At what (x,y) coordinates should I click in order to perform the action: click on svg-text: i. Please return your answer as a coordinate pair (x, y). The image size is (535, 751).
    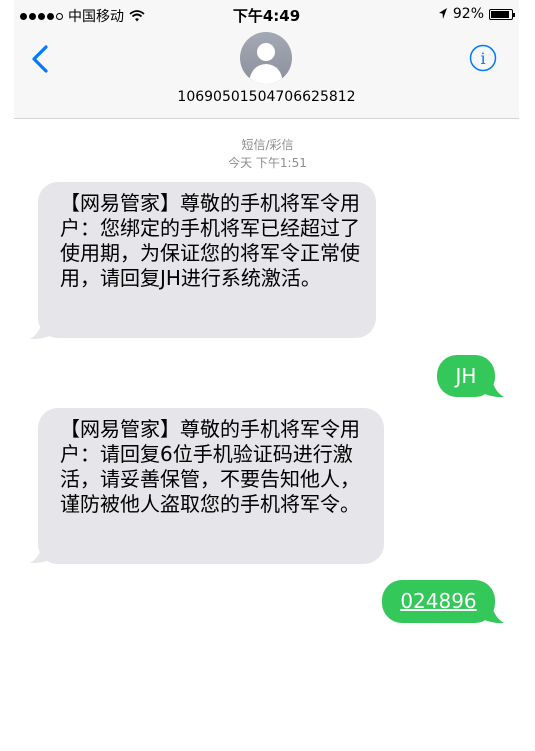
    Looking at the image, I should click on (482, 58).